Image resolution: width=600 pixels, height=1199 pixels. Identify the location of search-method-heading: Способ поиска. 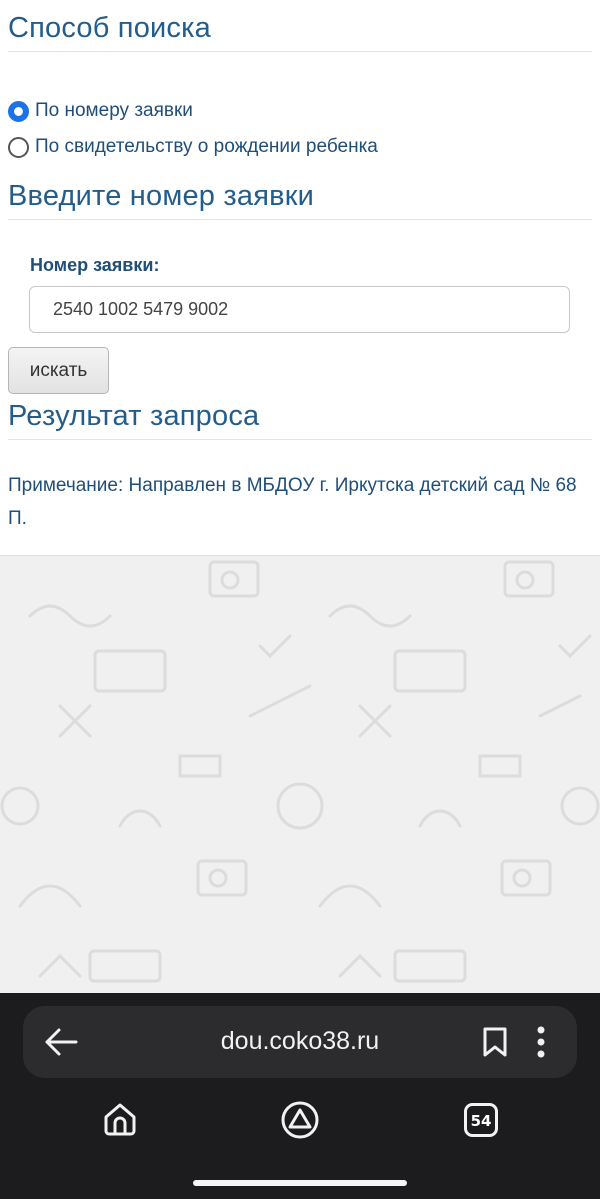
(109, 28).